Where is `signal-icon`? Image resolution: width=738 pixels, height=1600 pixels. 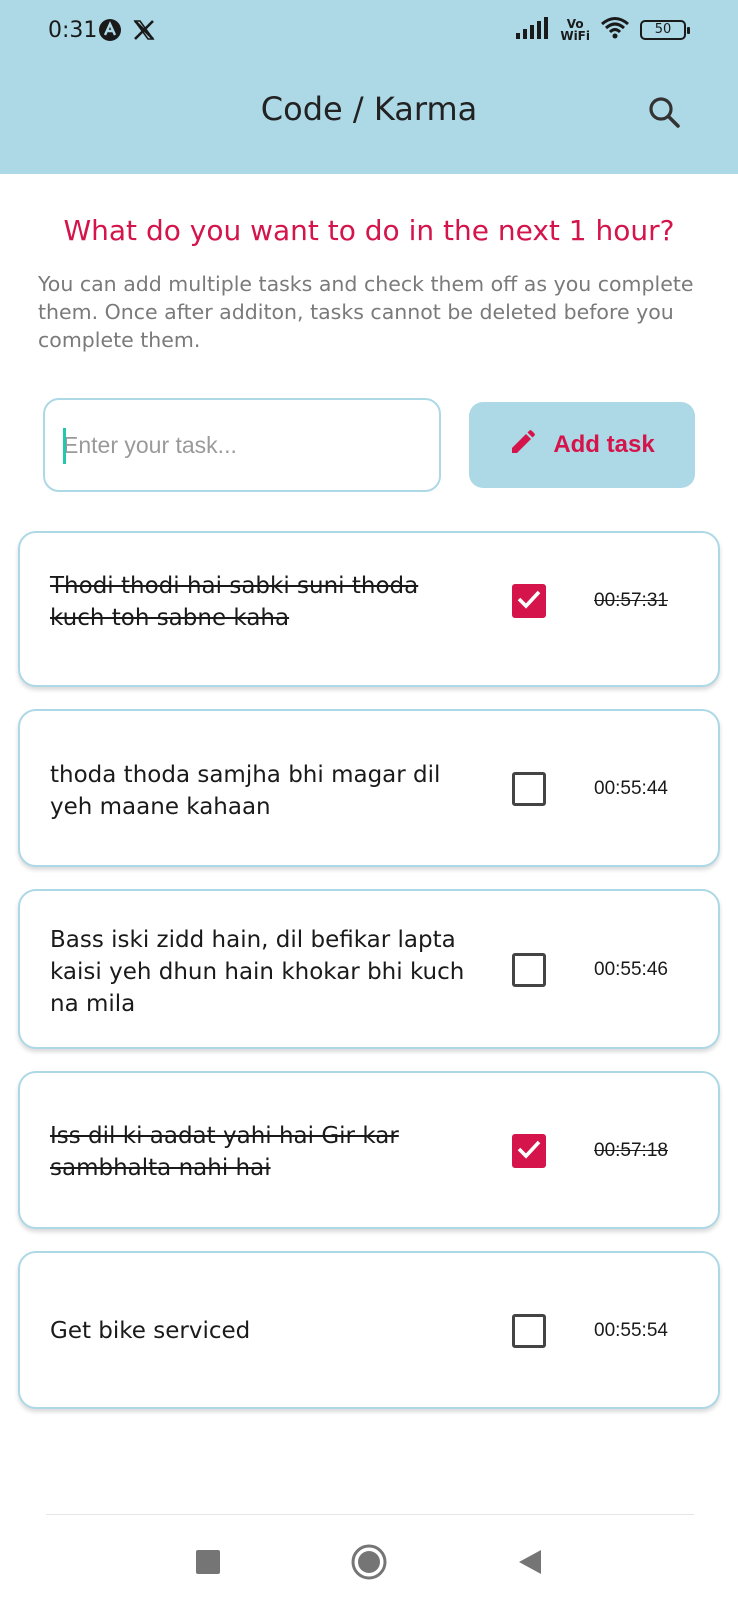 signal-icon is located at coordinates (533, 30).